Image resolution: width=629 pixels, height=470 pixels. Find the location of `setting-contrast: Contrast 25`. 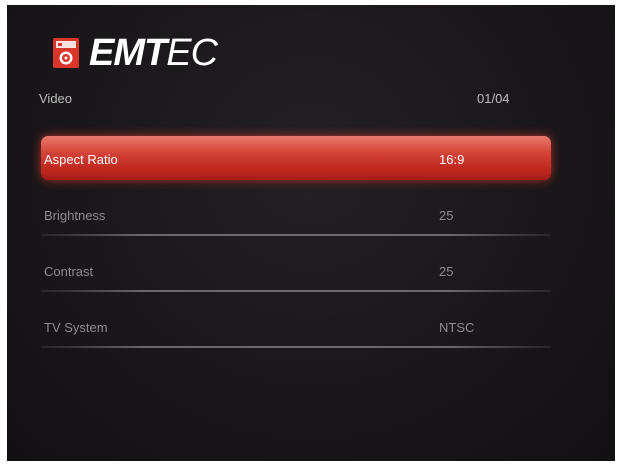

setting-contrast: Contrast 25 is located at coordinates (296, 270).